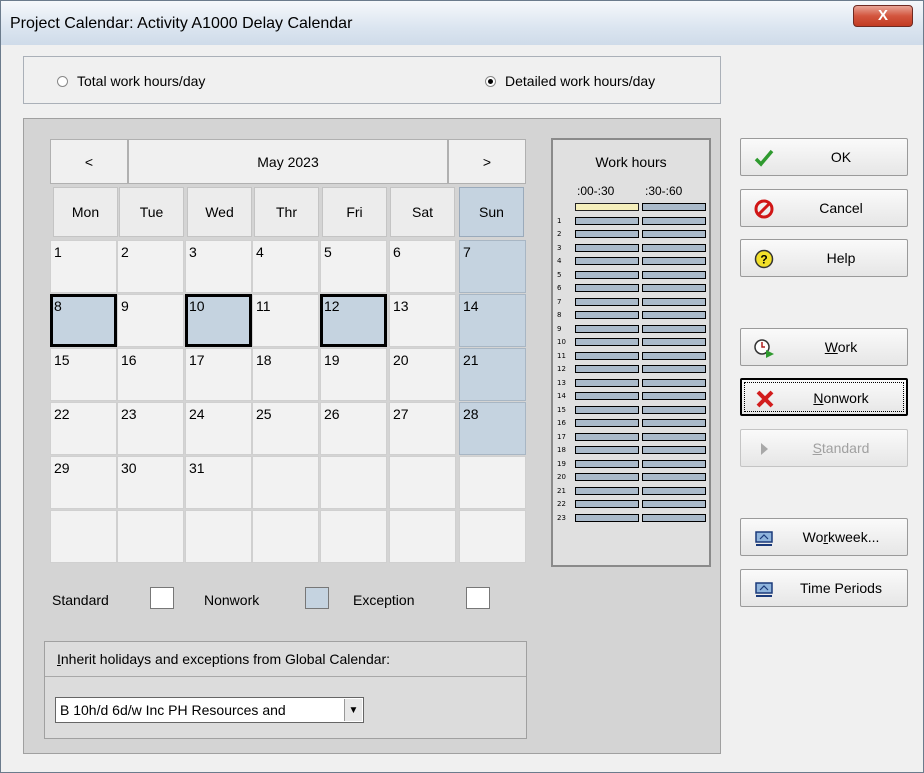  I want to click on calendar-day-cell: 16, so click(150, 374).